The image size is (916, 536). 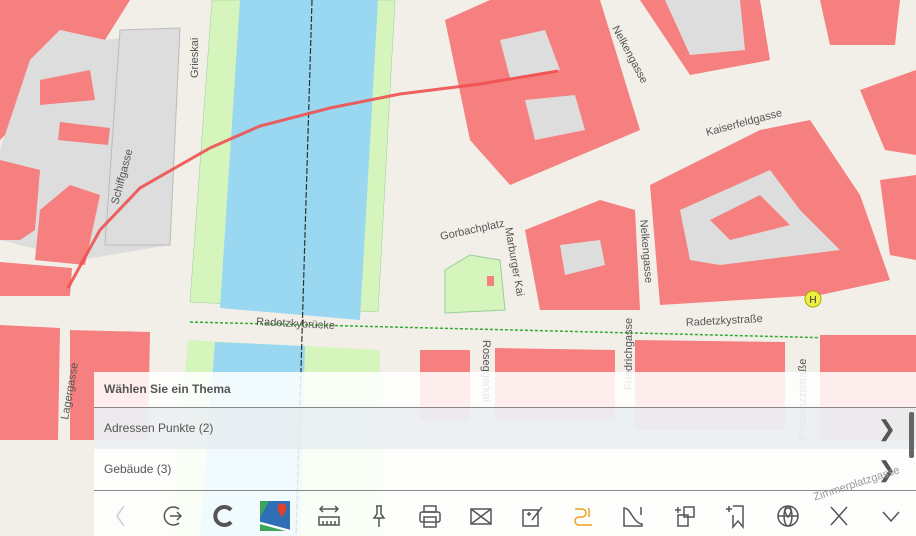 What do you see at coordinates (505, 470) in the screenshot?
I see `theme-item-gebaeude: Gebäude (3) ❯` at bounding box center [505, 470].